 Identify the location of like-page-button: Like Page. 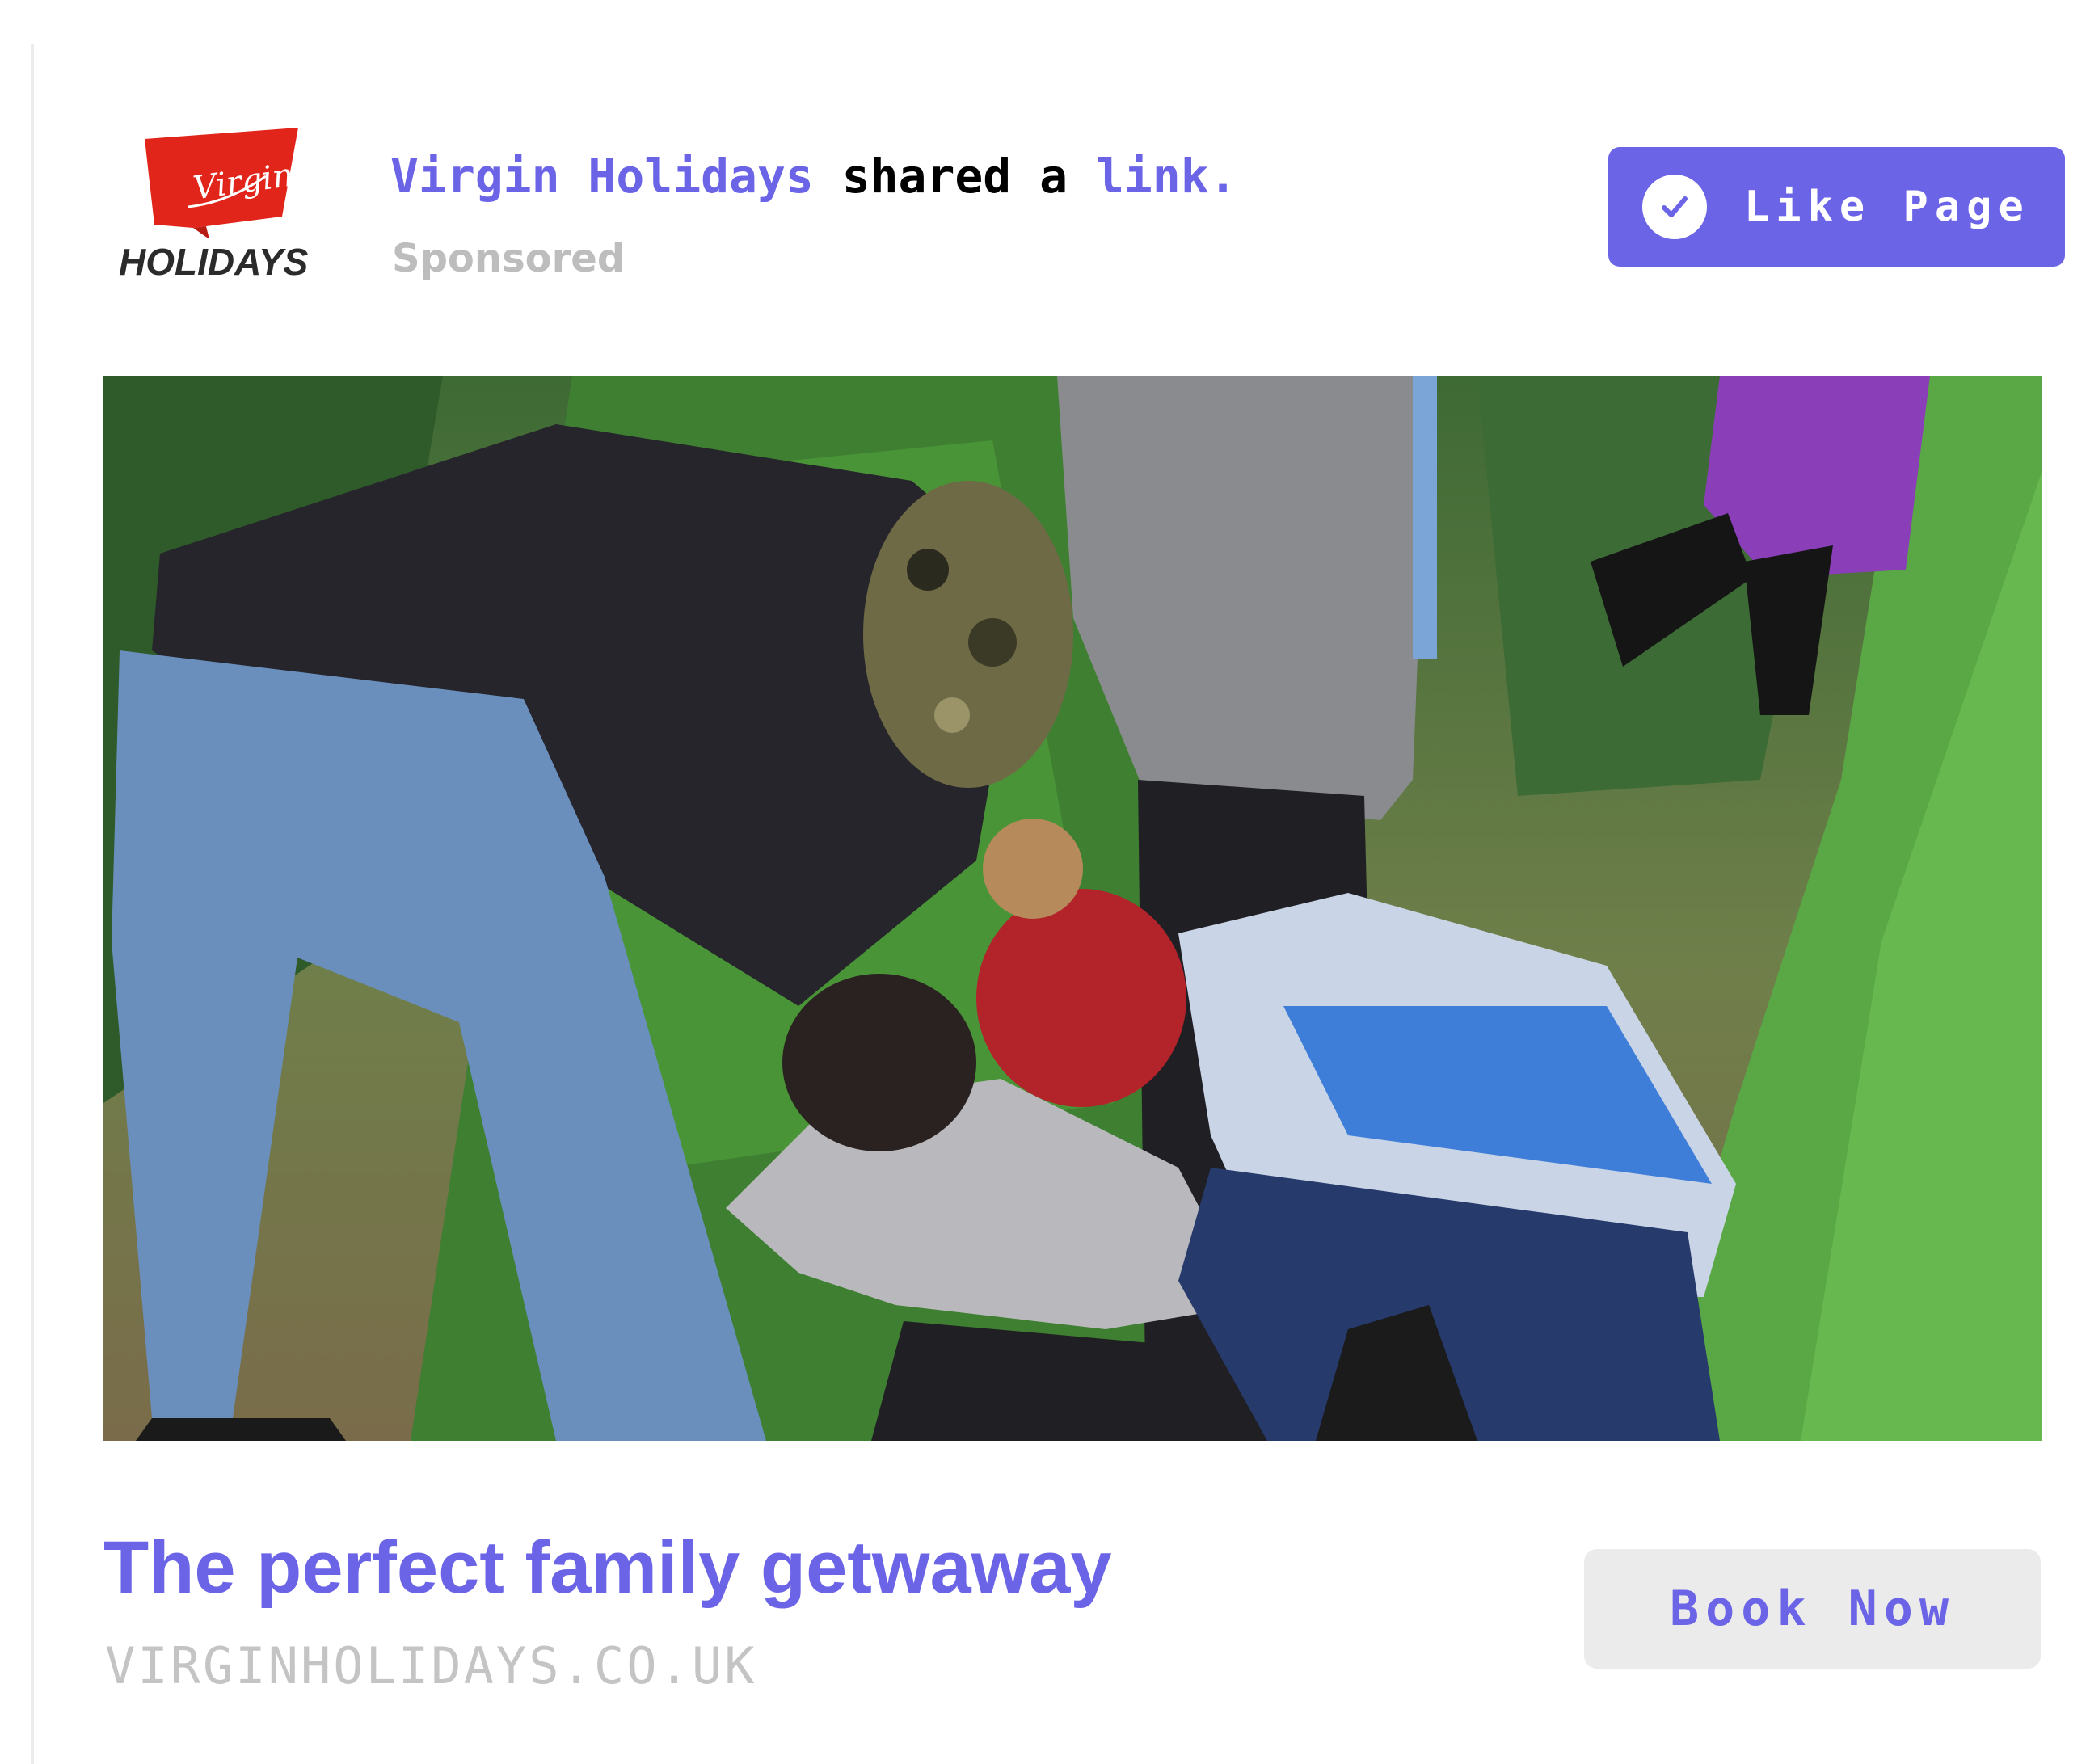
(1836, 207).